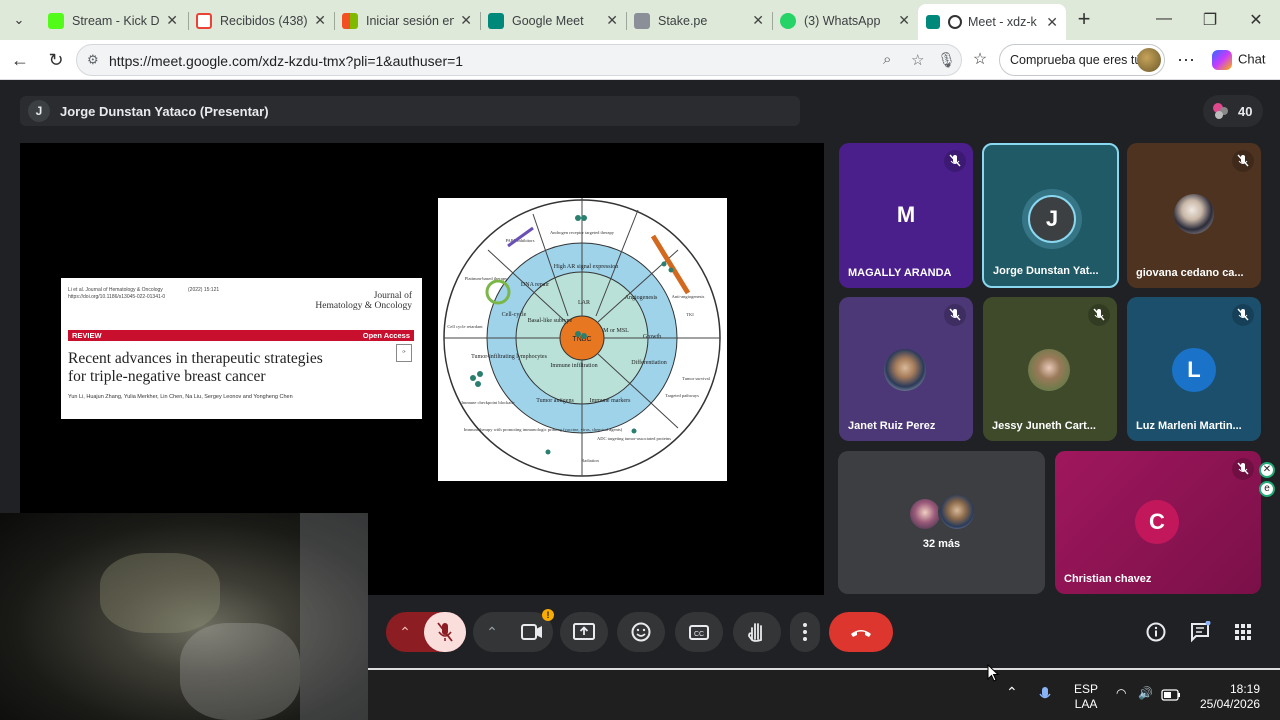 The image size is (1280, 720). Describe the element at coordinates (1171, 695) in the screenshot. I see `battery-icon` at that location.